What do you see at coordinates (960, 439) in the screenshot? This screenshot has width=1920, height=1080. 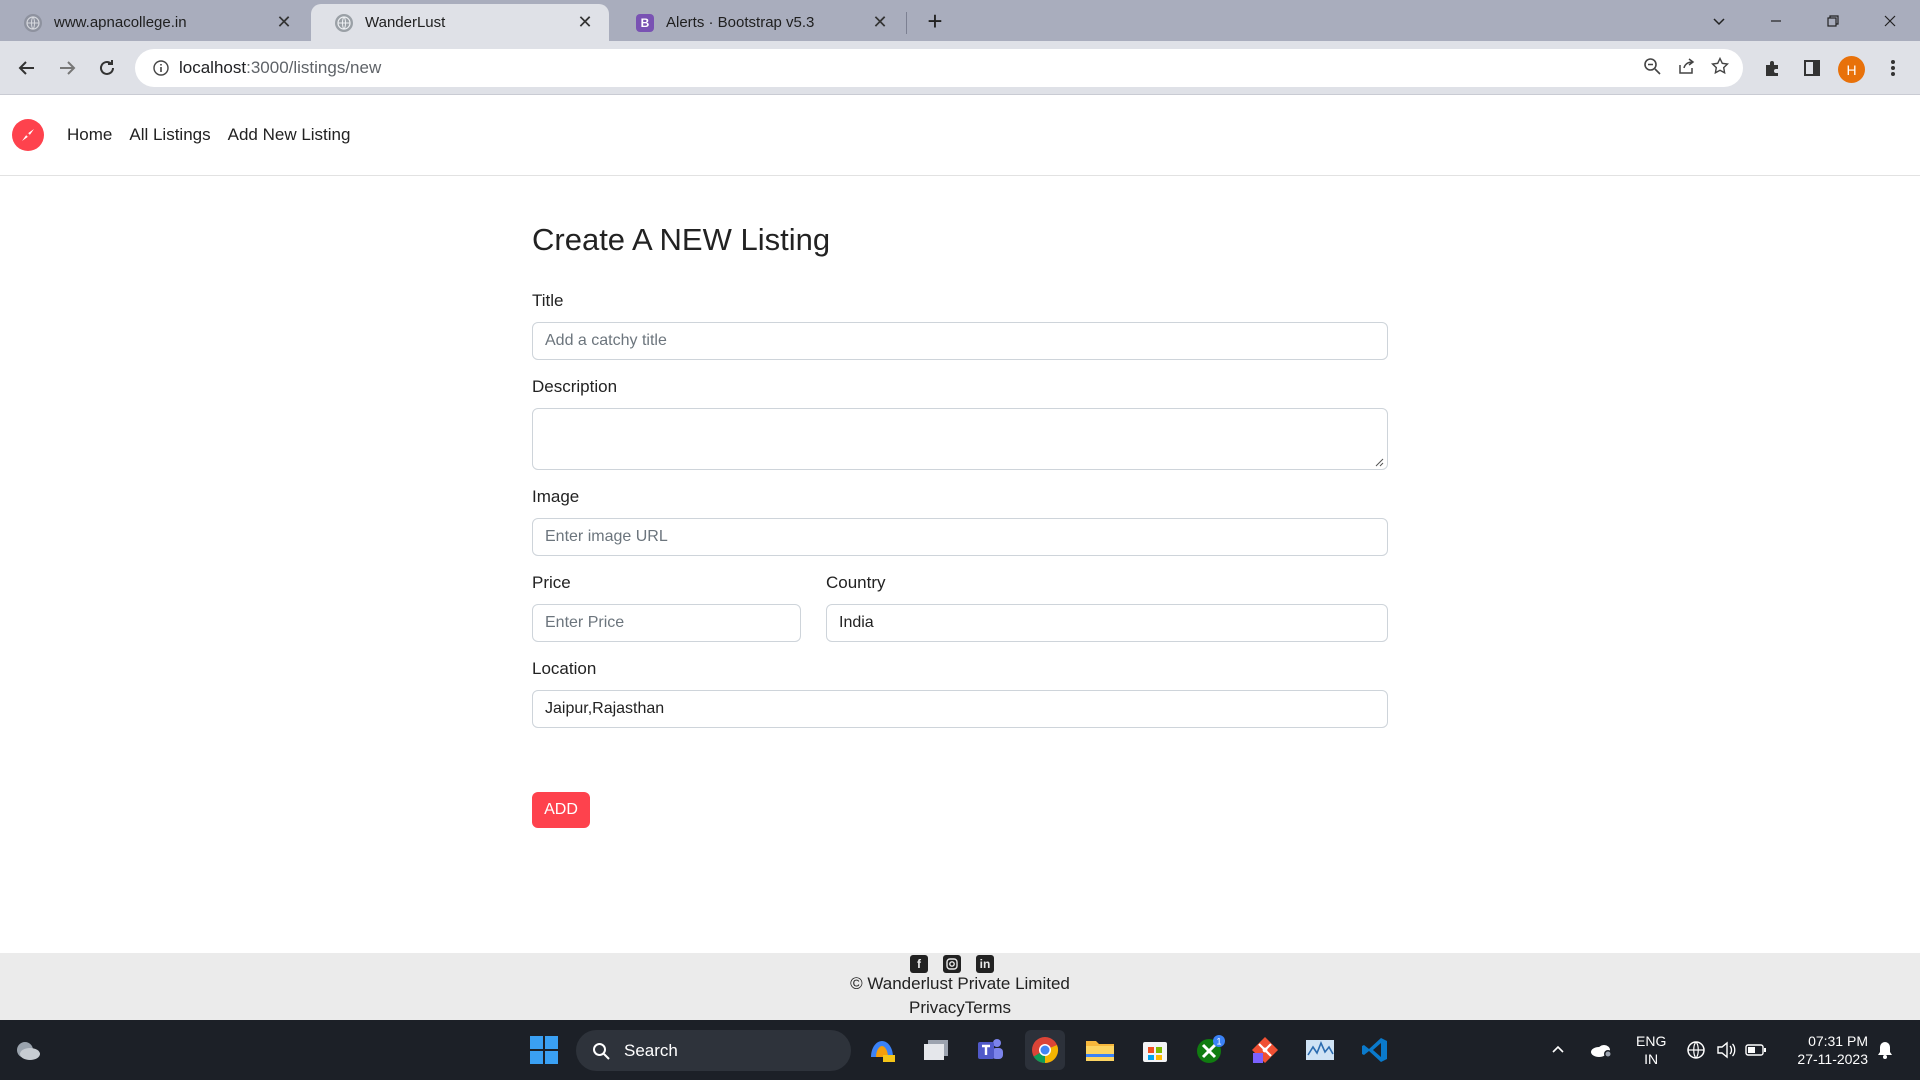 I see `description-textarea` at bounding box center [960, 439].